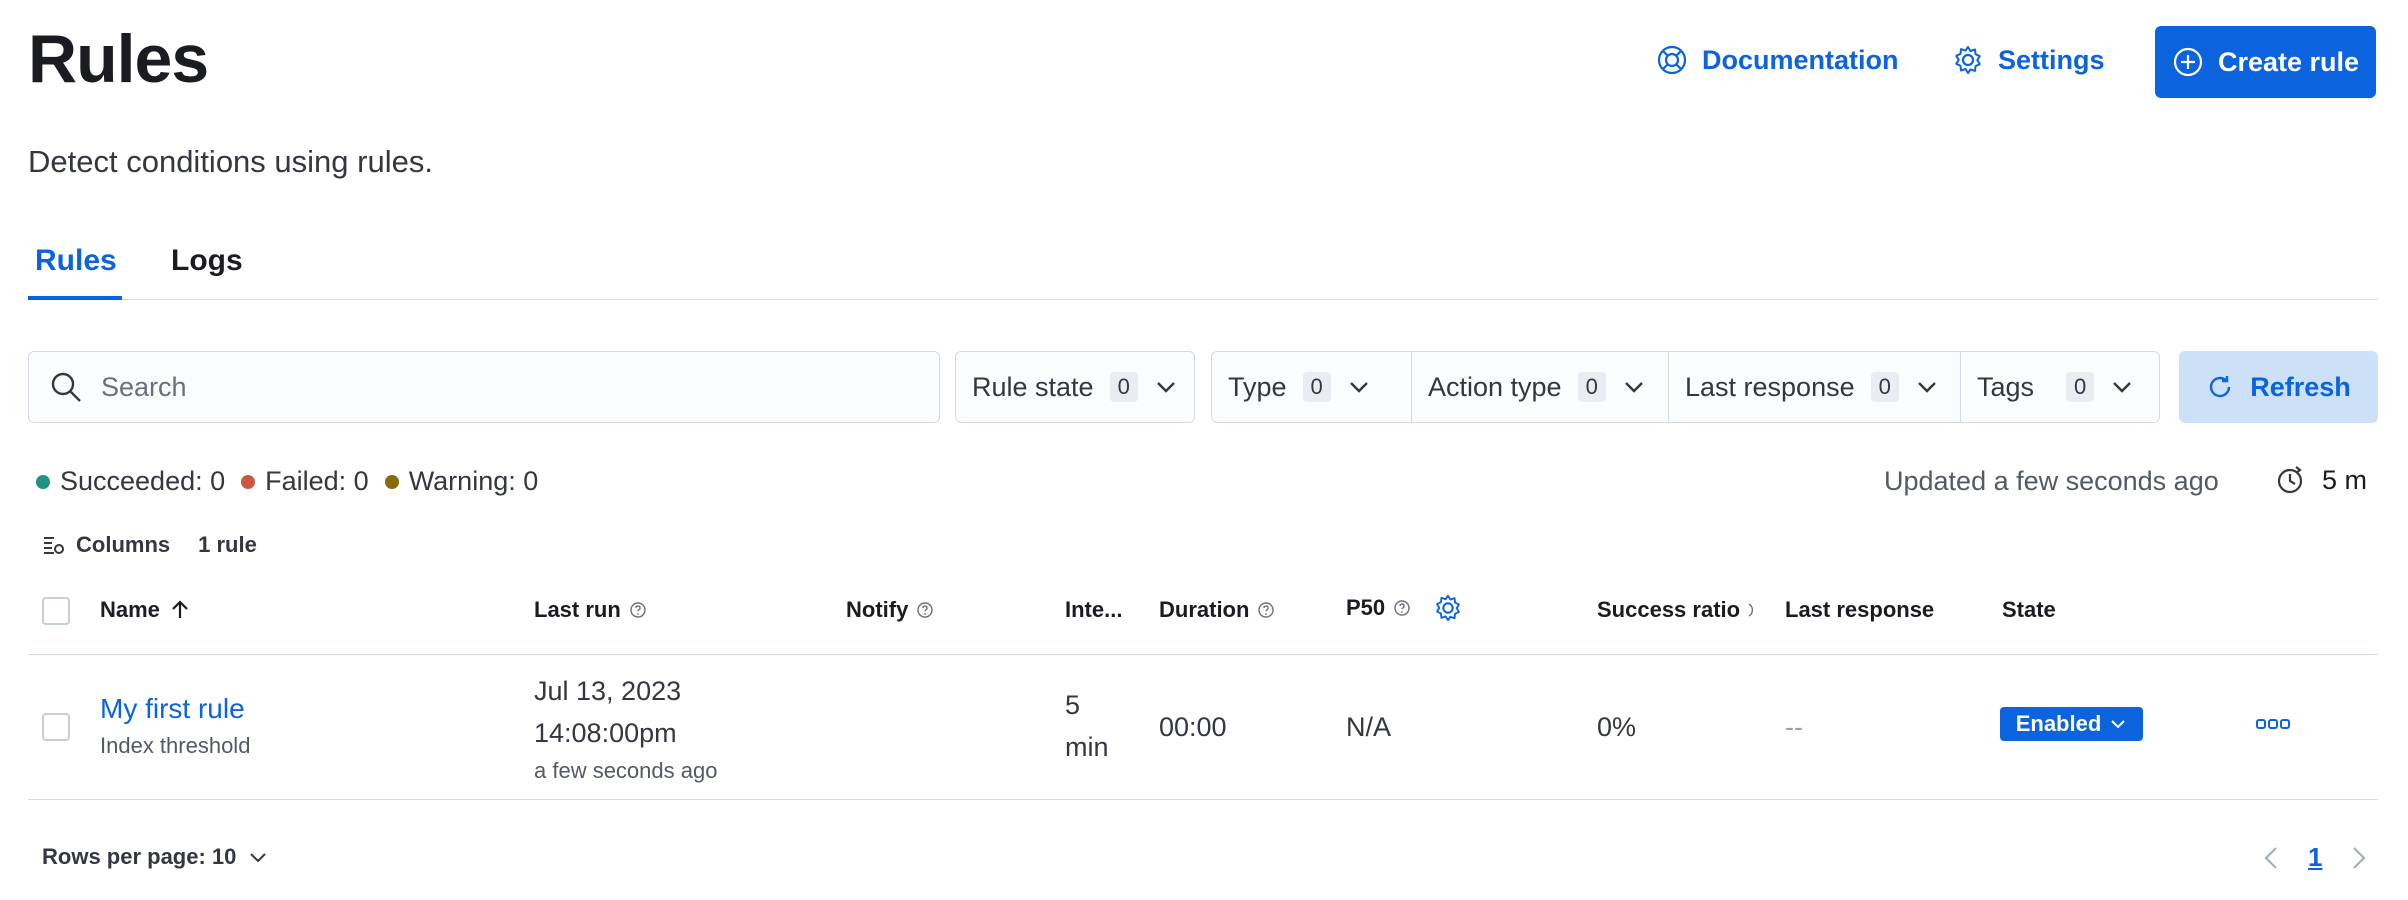  I want to click on filter-label: Type, so click(1257, 386).